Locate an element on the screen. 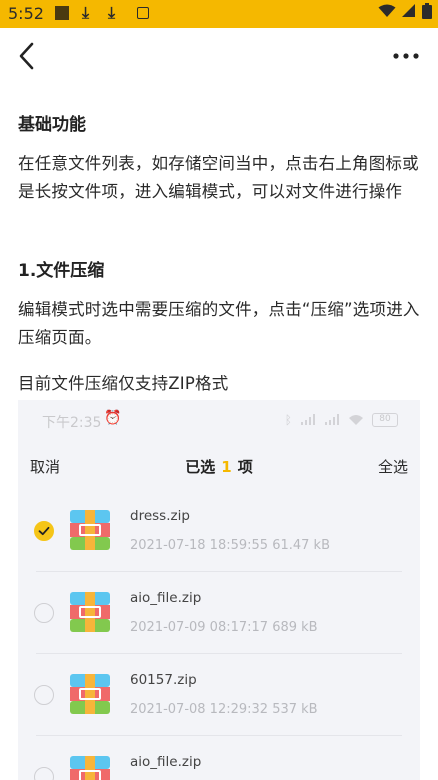 This screenshot has width=438, height=780. file-row: 60157.zip 2021-07-08 12:29:32 537 kB is located at coordinates (219, 695).